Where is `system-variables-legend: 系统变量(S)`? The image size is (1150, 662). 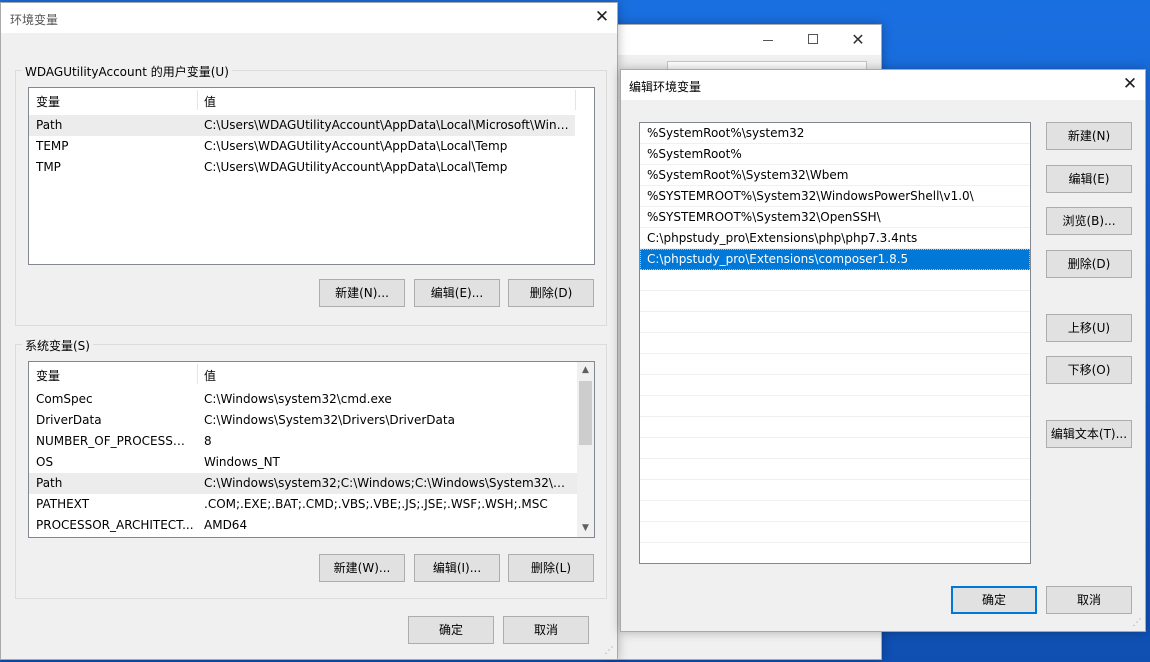 system-variables-legend: 系统变量(S) is located at coordinates (57, 345).